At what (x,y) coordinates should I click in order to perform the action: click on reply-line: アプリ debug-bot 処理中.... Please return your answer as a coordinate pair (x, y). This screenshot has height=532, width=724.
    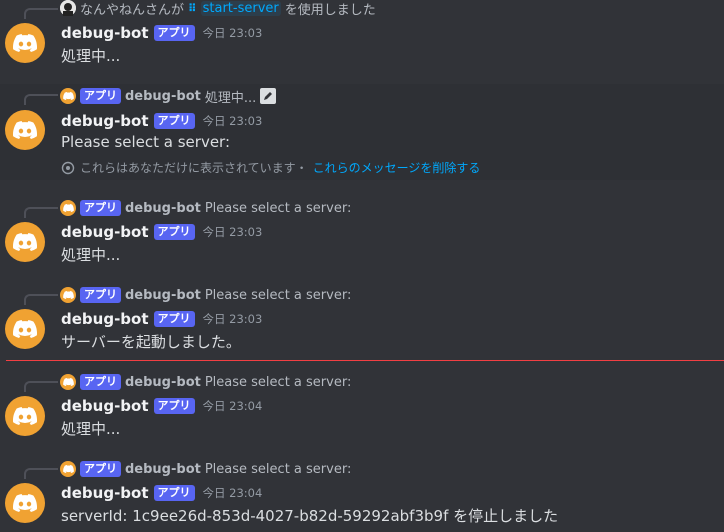
    Looking at the image, I should click on (168, 96).